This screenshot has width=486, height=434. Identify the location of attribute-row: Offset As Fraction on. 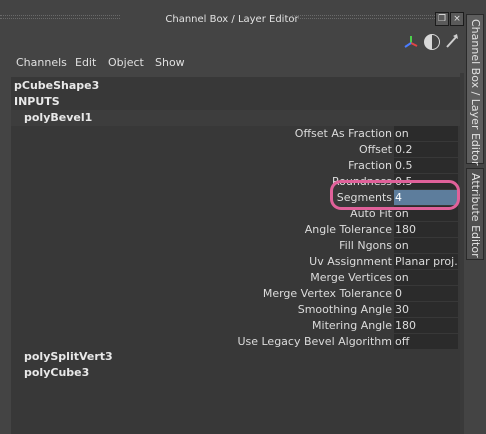
(235, 134).